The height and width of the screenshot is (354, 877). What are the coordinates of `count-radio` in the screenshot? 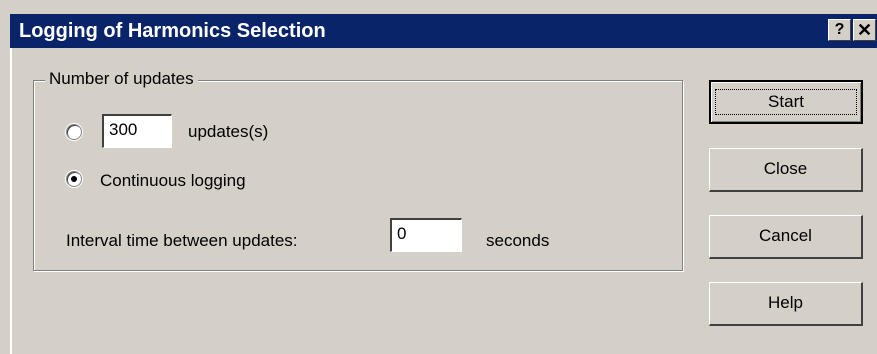 It's located at (74, 132).